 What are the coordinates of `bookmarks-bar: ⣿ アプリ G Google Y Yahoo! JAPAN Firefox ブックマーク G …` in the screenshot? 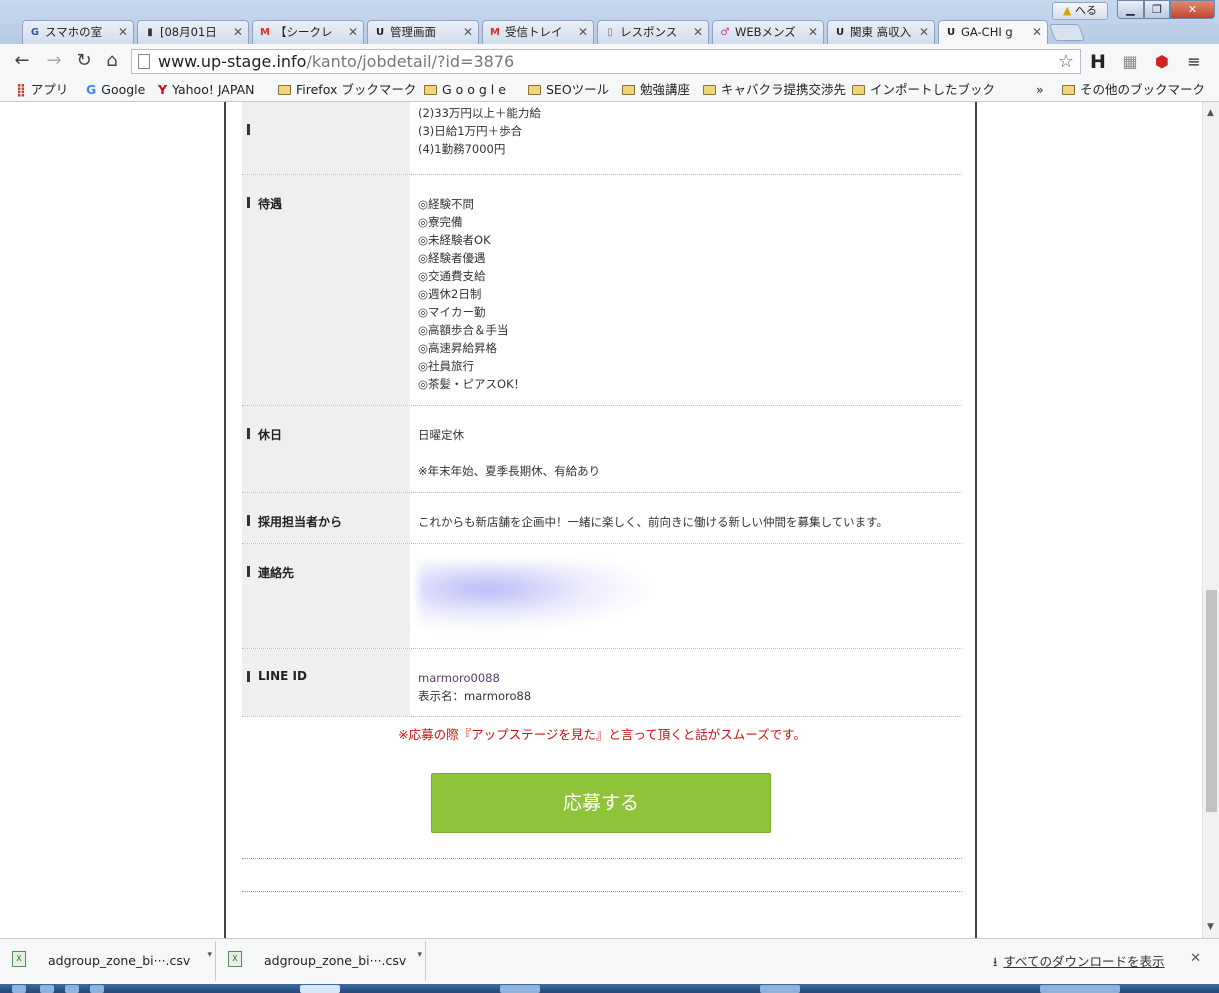 It's located at (609, 90).